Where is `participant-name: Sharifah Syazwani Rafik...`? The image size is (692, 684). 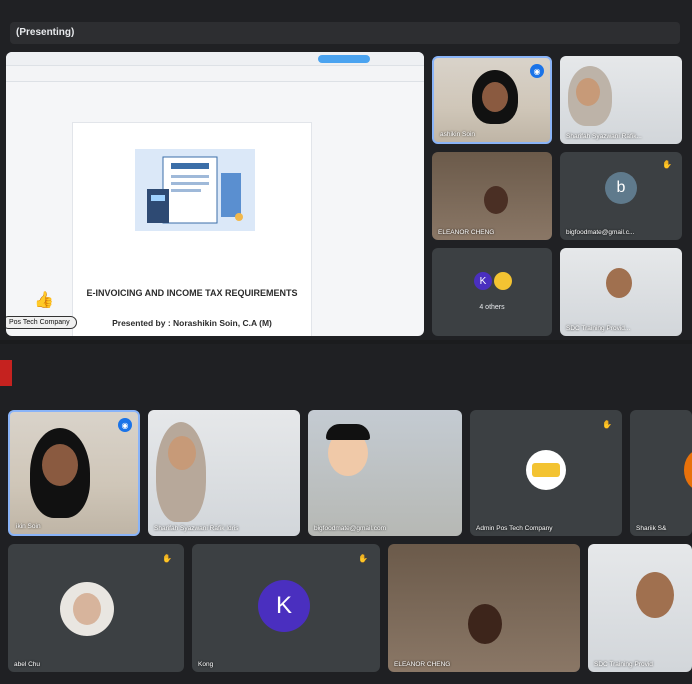
participant-name: Sharifah Syazwani Rafik... is located at coordinates (604, 136).